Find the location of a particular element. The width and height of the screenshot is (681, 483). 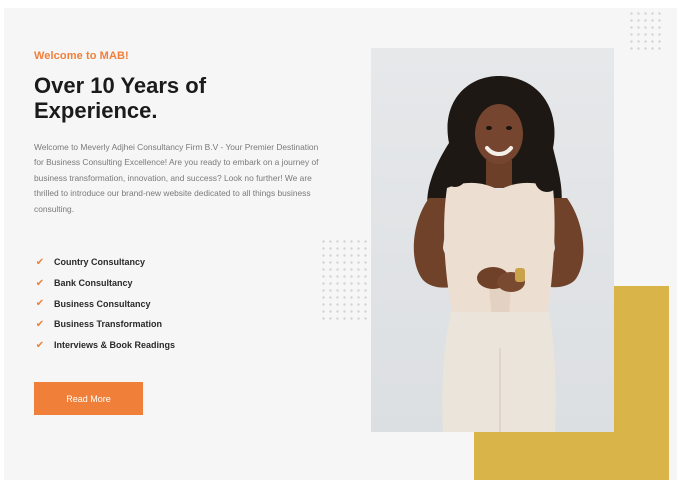

dot-pattern-middle is located at coordinates (345, 280).